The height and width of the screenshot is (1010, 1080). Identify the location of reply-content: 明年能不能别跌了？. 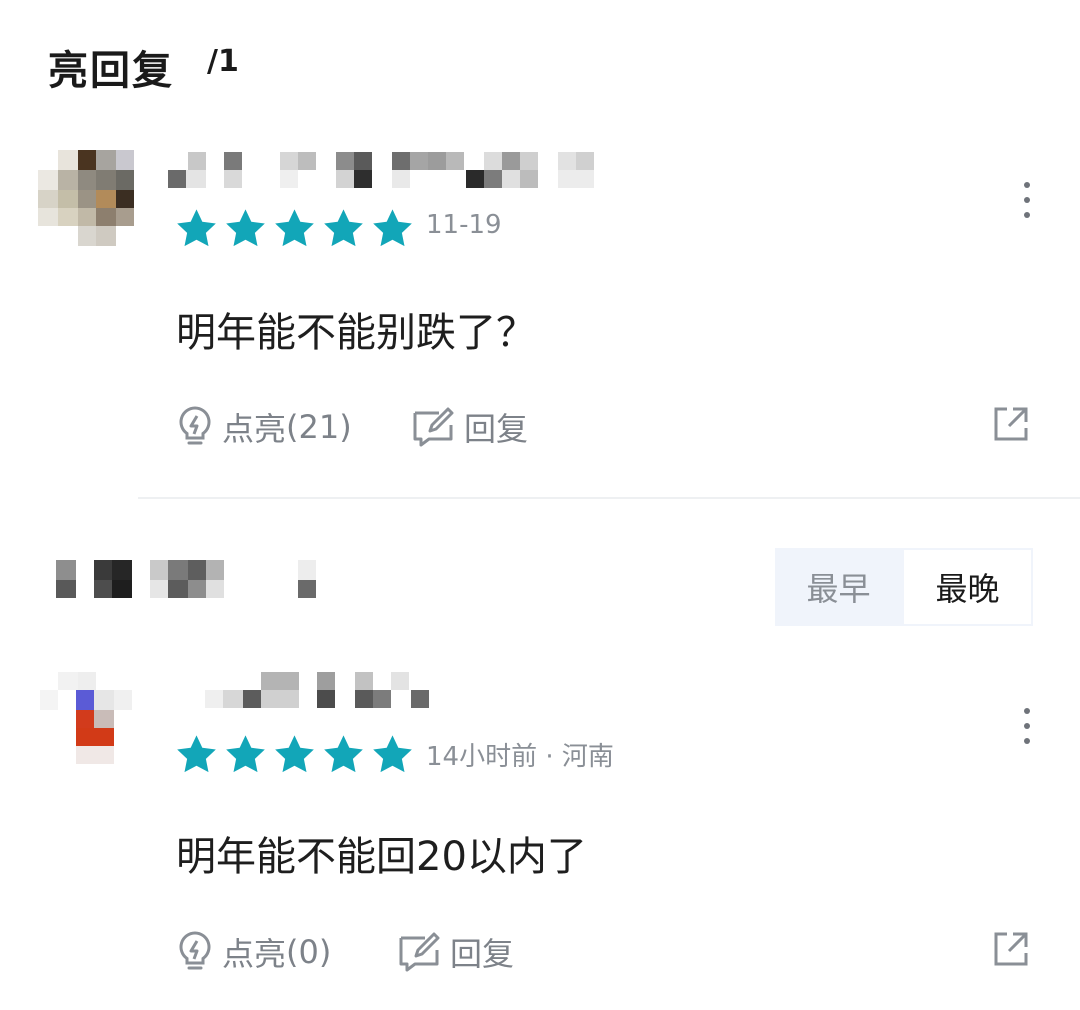
(356, 333).